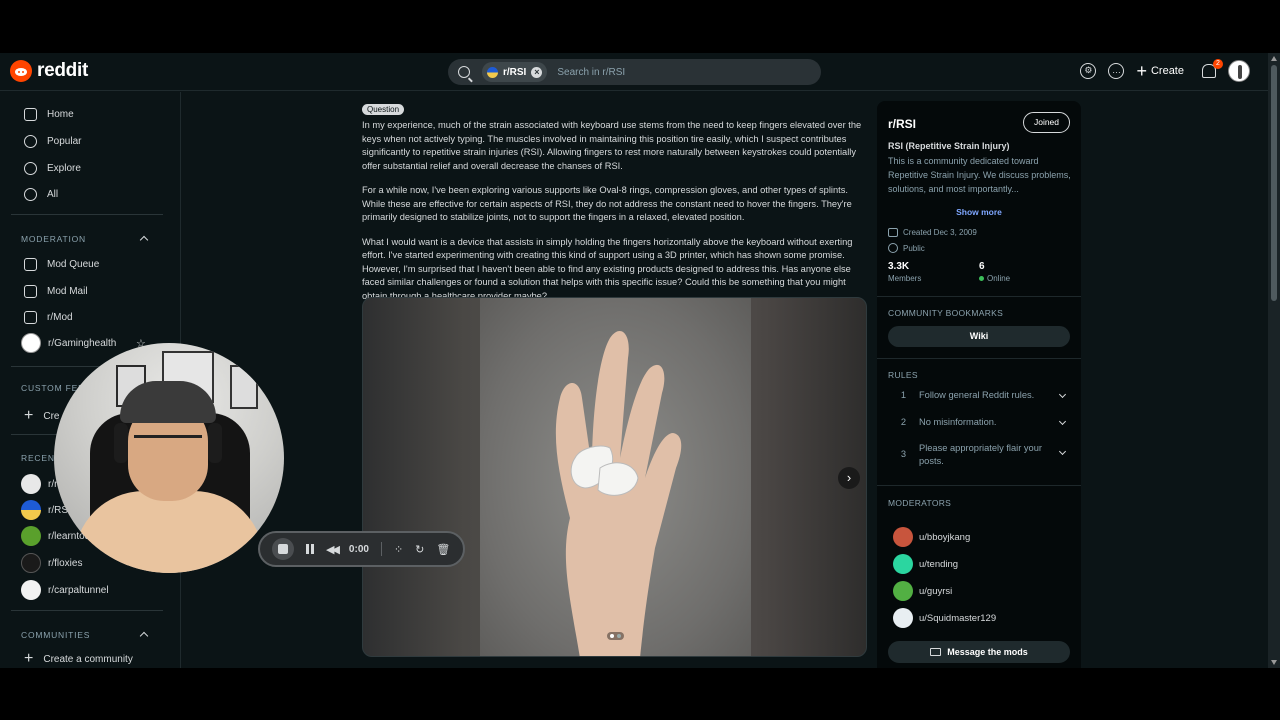 The width and height of the screenshot is (1280, 720). What do you see at coordinates (52, 141) in the screenshot?
I see `sidebar-item-popular: Popular` at bounding box center [52, 141].